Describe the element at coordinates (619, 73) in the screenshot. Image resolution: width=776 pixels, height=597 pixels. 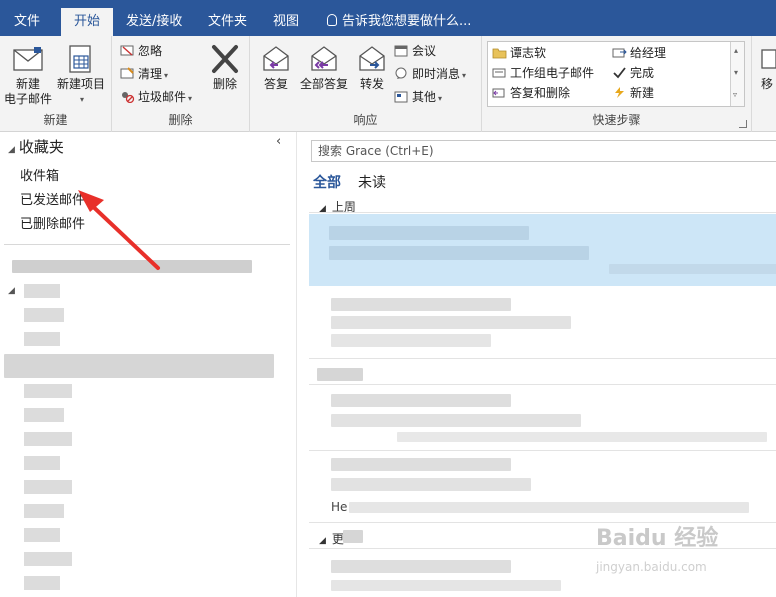
I see `checkmark-icon` at that location.